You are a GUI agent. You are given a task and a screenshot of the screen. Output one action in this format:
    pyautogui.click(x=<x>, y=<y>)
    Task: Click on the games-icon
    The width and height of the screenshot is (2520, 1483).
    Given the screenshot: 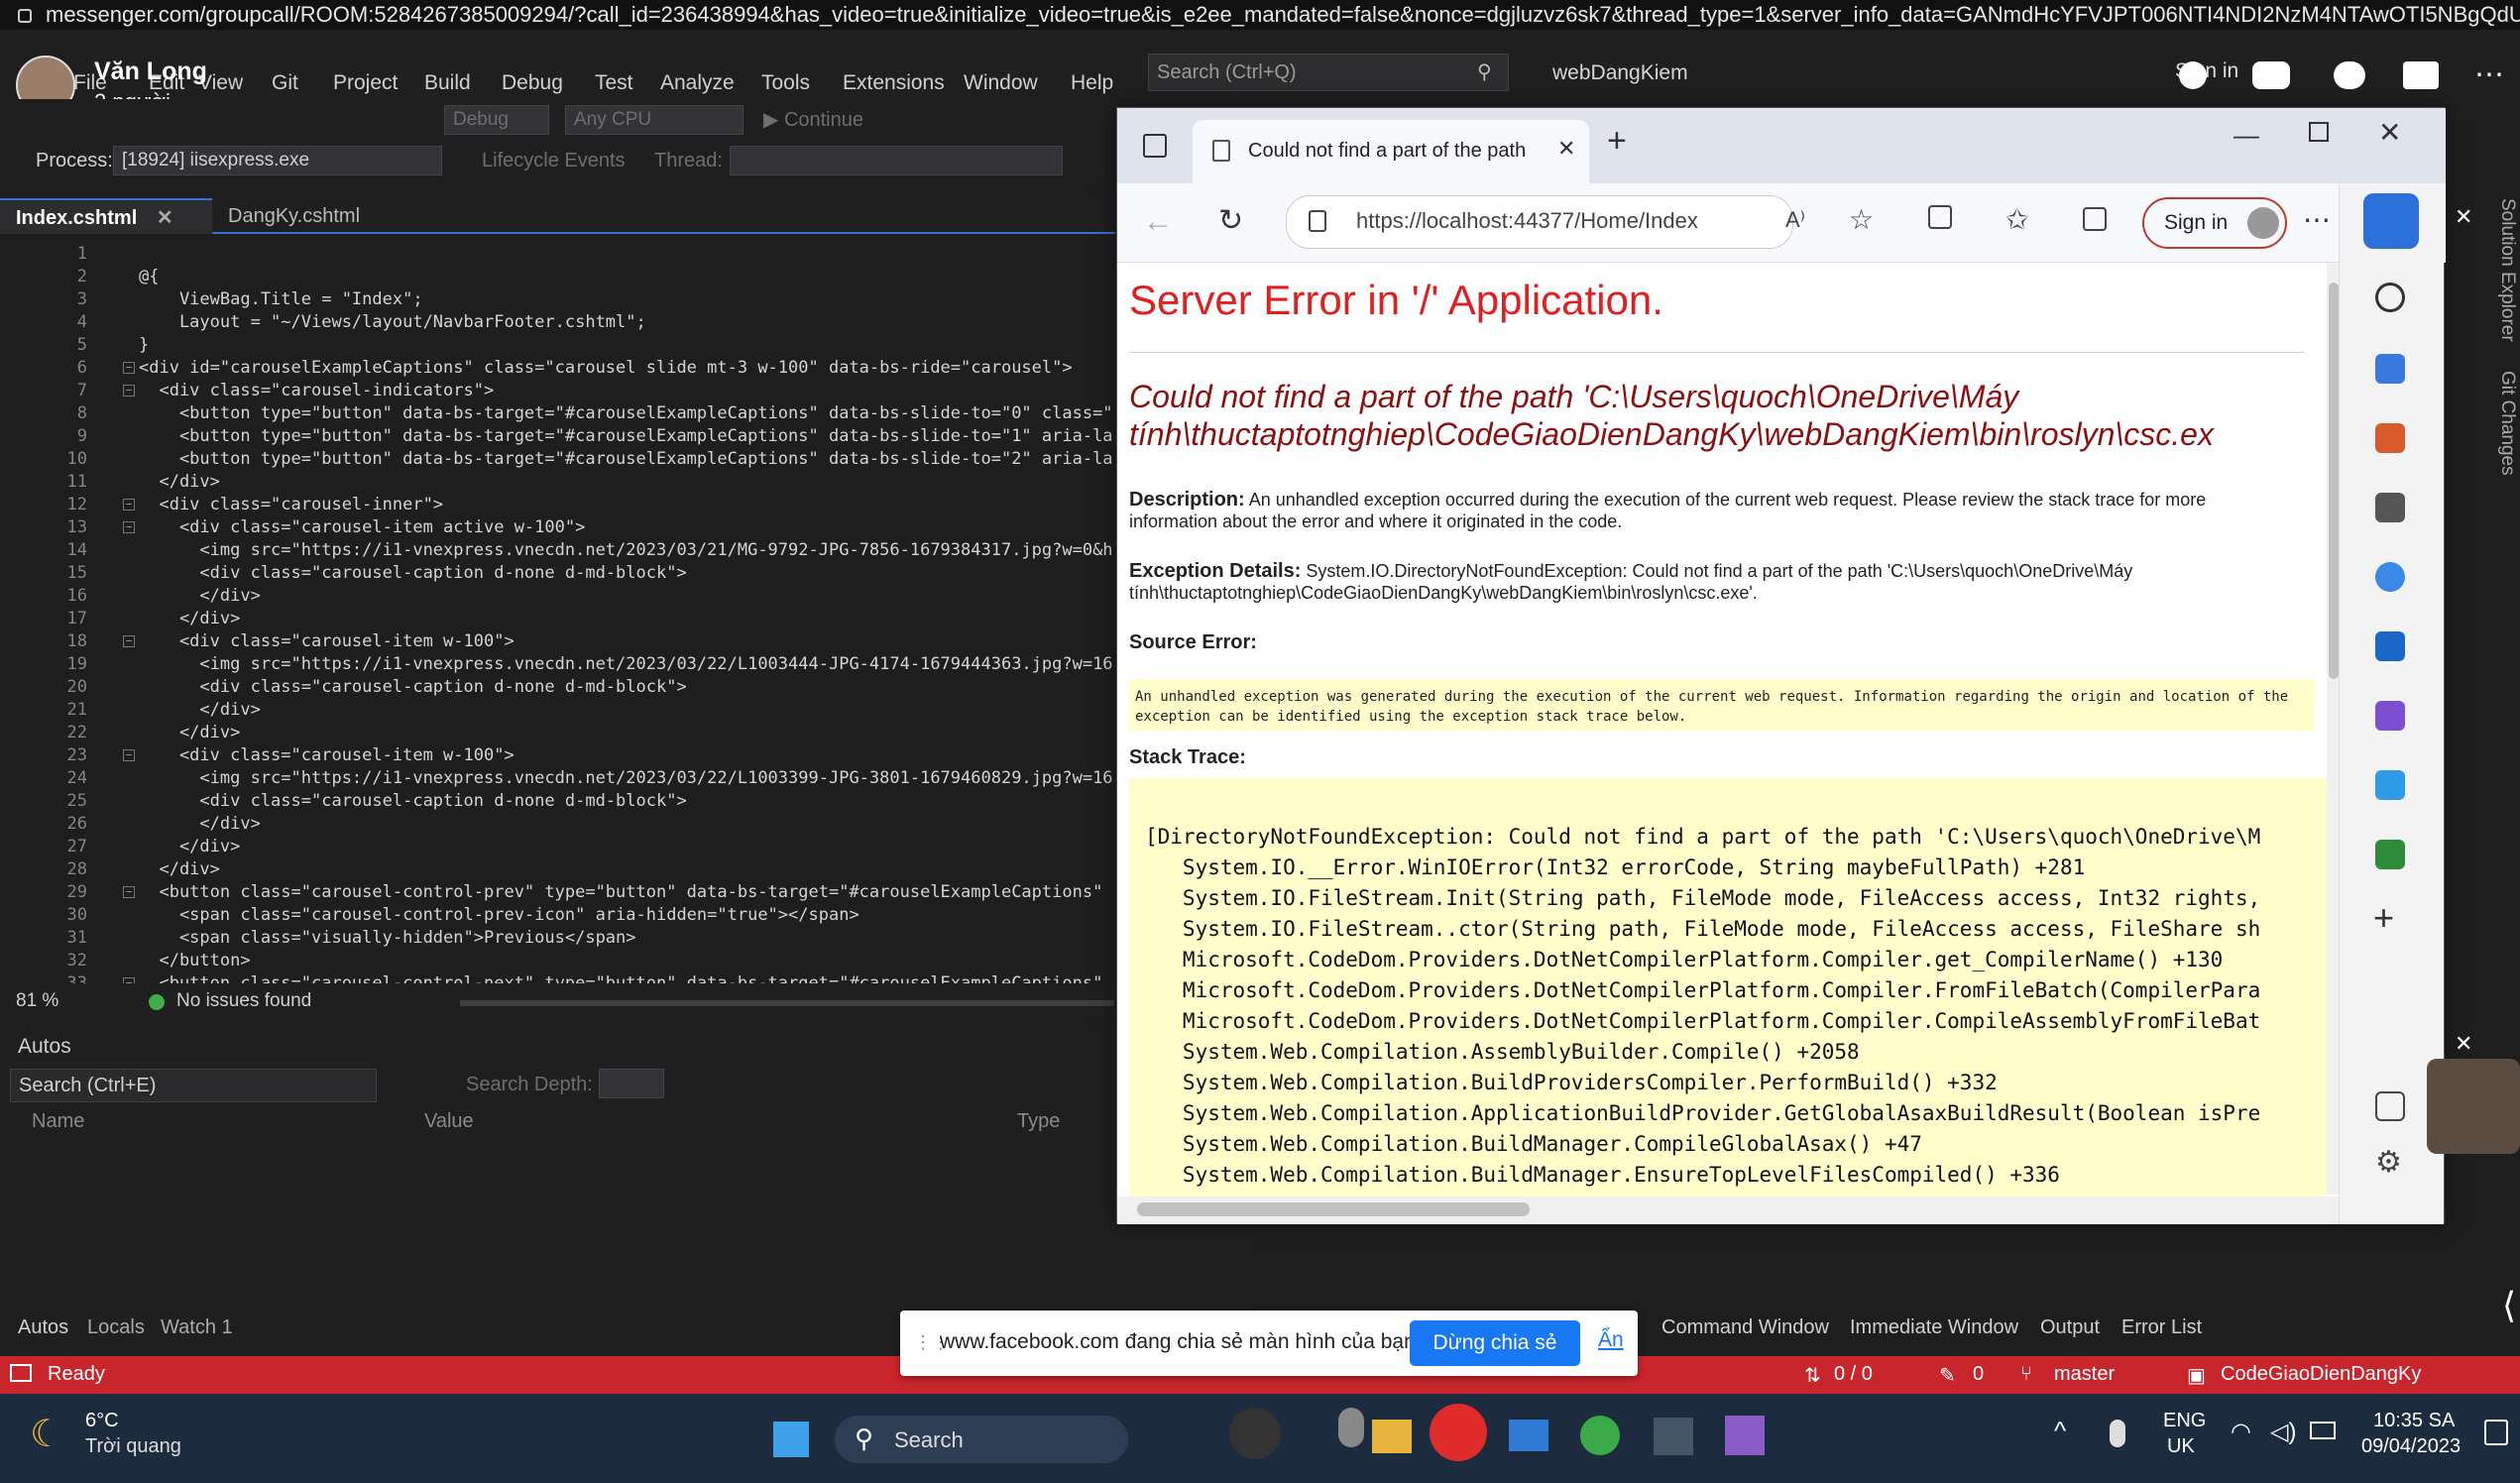 What is the action you would take?
    pyautogui.click(x=2390, y=507)
    